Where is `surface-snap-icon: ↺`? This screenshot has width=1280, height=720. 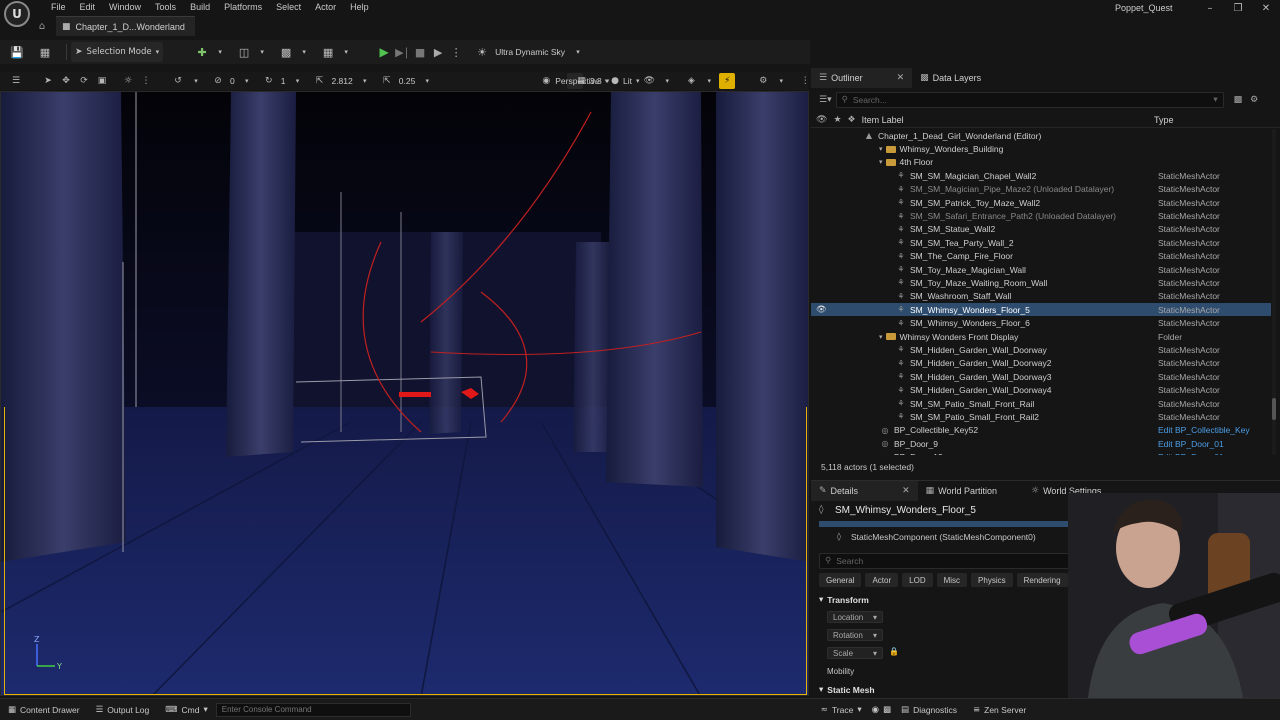
surface-snap-icon: ↺ is located at coordinates (178, 81).